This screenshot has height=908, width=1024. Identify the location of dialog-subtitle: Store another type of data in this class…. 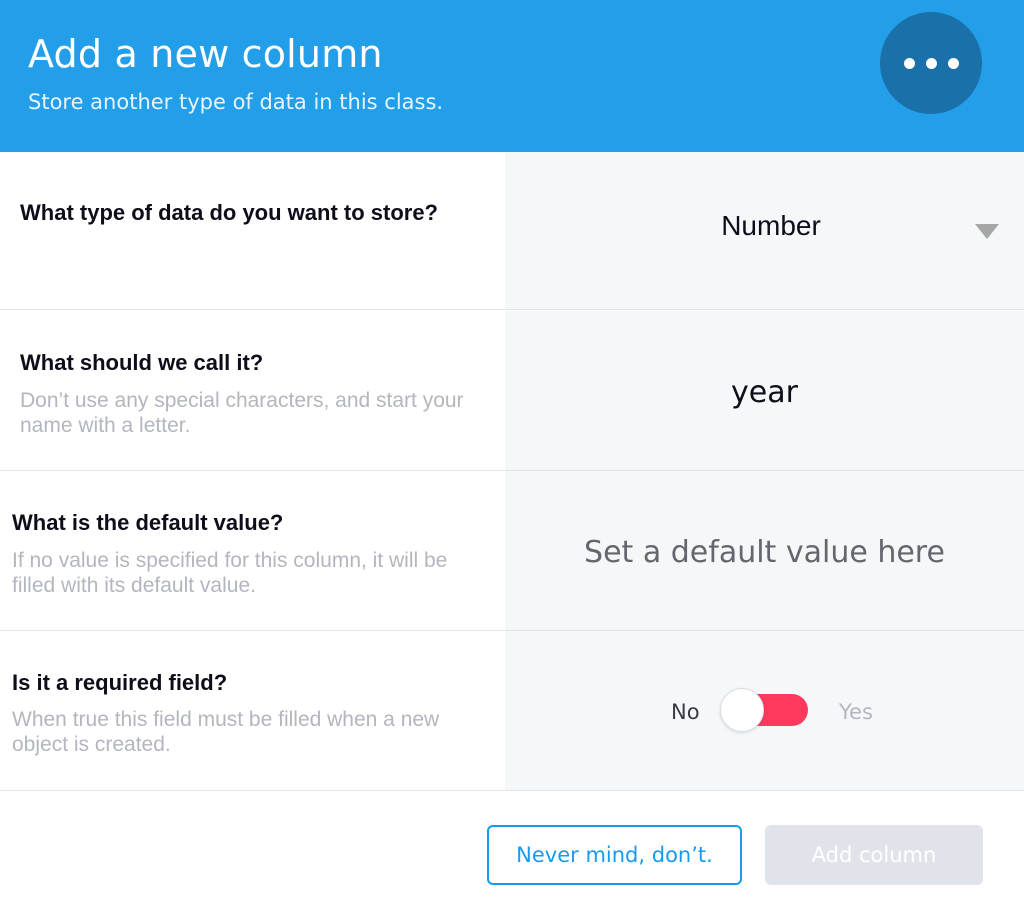
(236, 102).